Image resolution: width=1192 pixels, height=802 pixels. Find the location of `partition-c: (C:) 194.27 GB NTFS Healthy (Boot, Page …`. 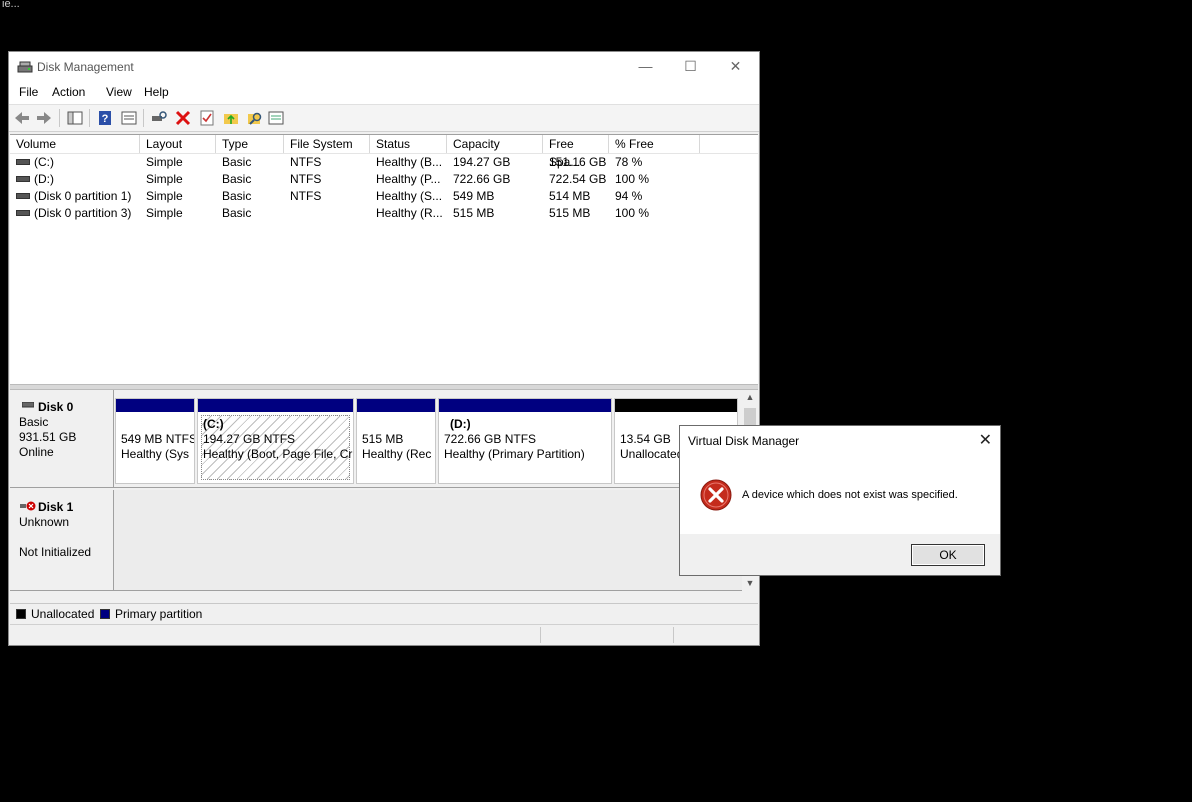

partition-c: (C:) 194.27 GB NTFS Healthy (Boot, Page … is located at coordinates (275, 441).